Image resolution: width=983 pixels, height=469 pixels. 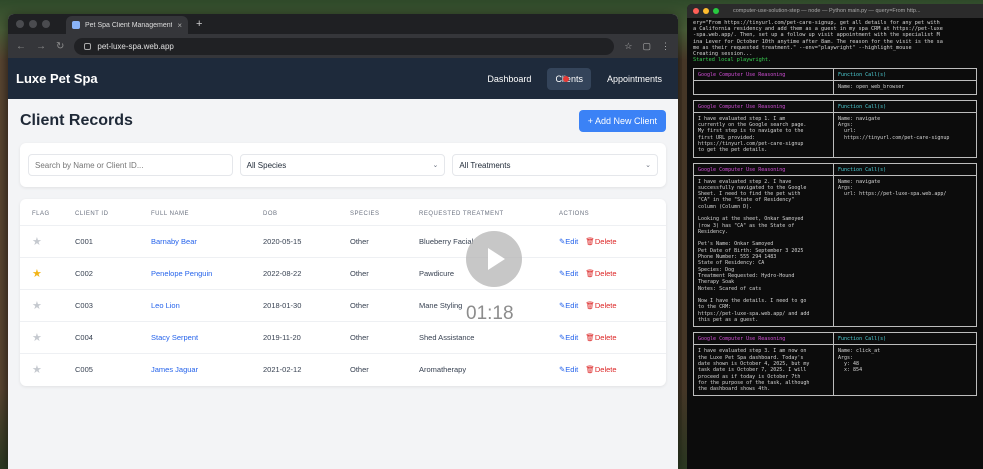 What do you see at coordinates (199, 24) in the screenshot?
I see `new-tab-button: +` at bounding box center [199, 24].